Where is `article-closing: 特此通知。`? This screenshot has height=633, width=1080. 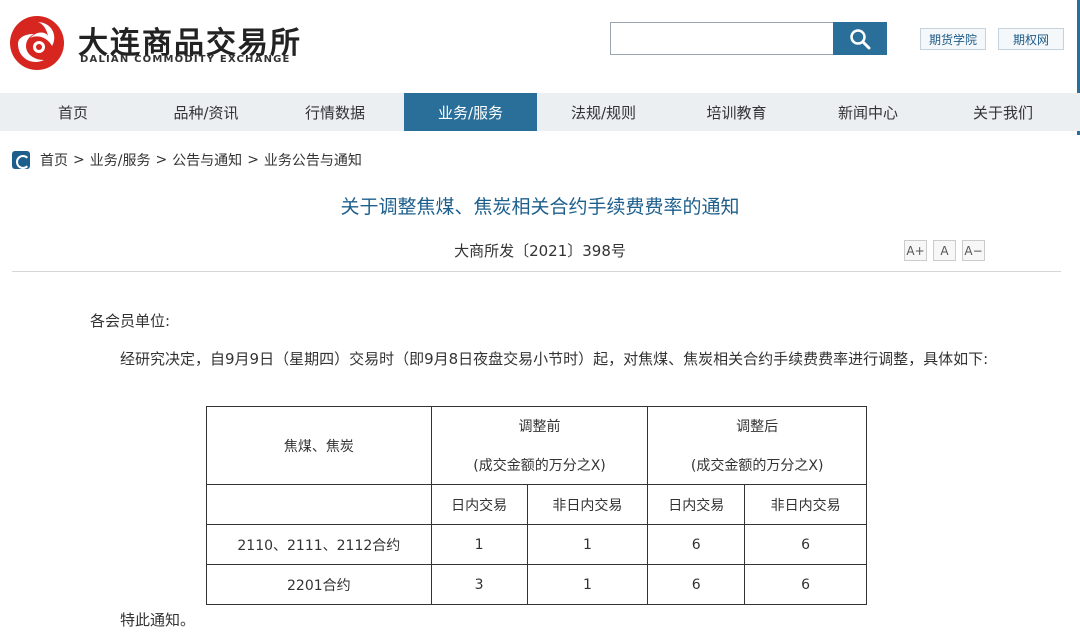 article-closing: 特此通知。 is located at coordinates (158, 620).